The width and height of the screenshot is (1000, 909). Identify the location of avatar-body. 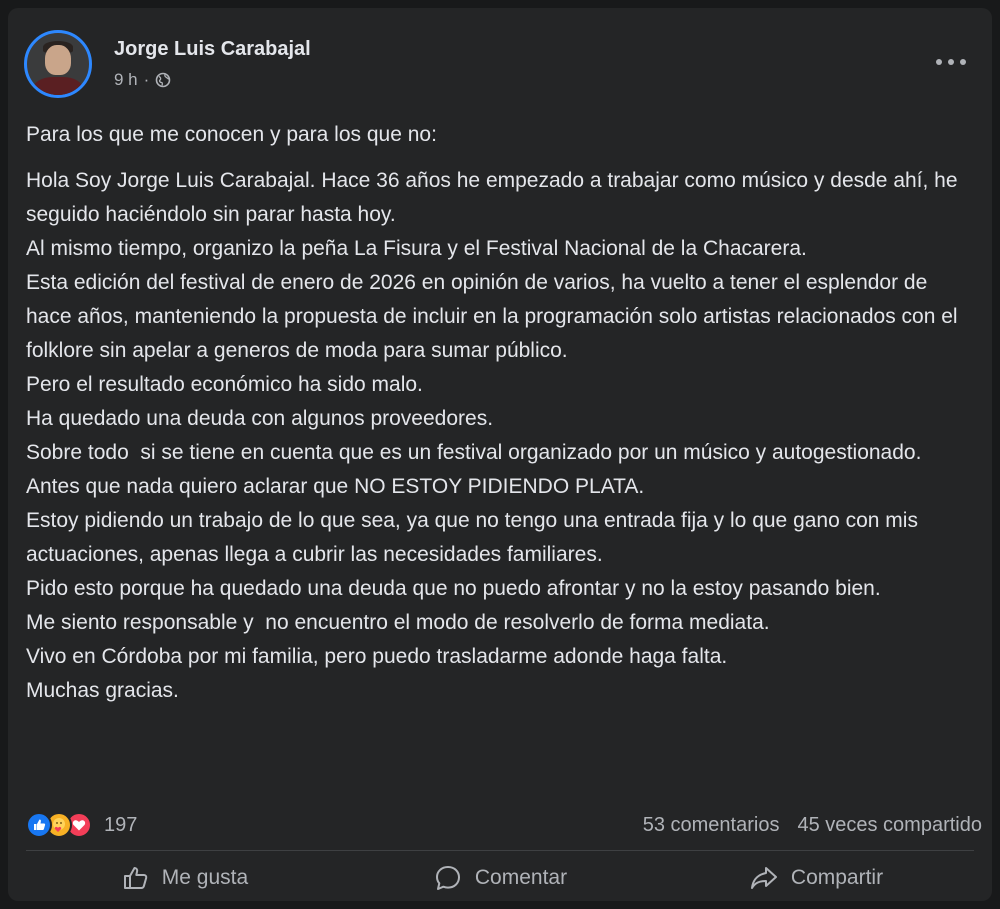
(58, 86).